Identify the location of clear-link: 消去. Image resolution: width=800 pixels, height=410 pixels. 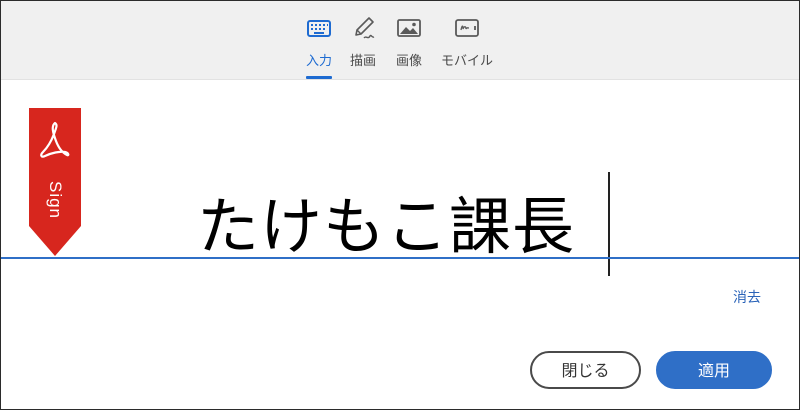
(747, 297).